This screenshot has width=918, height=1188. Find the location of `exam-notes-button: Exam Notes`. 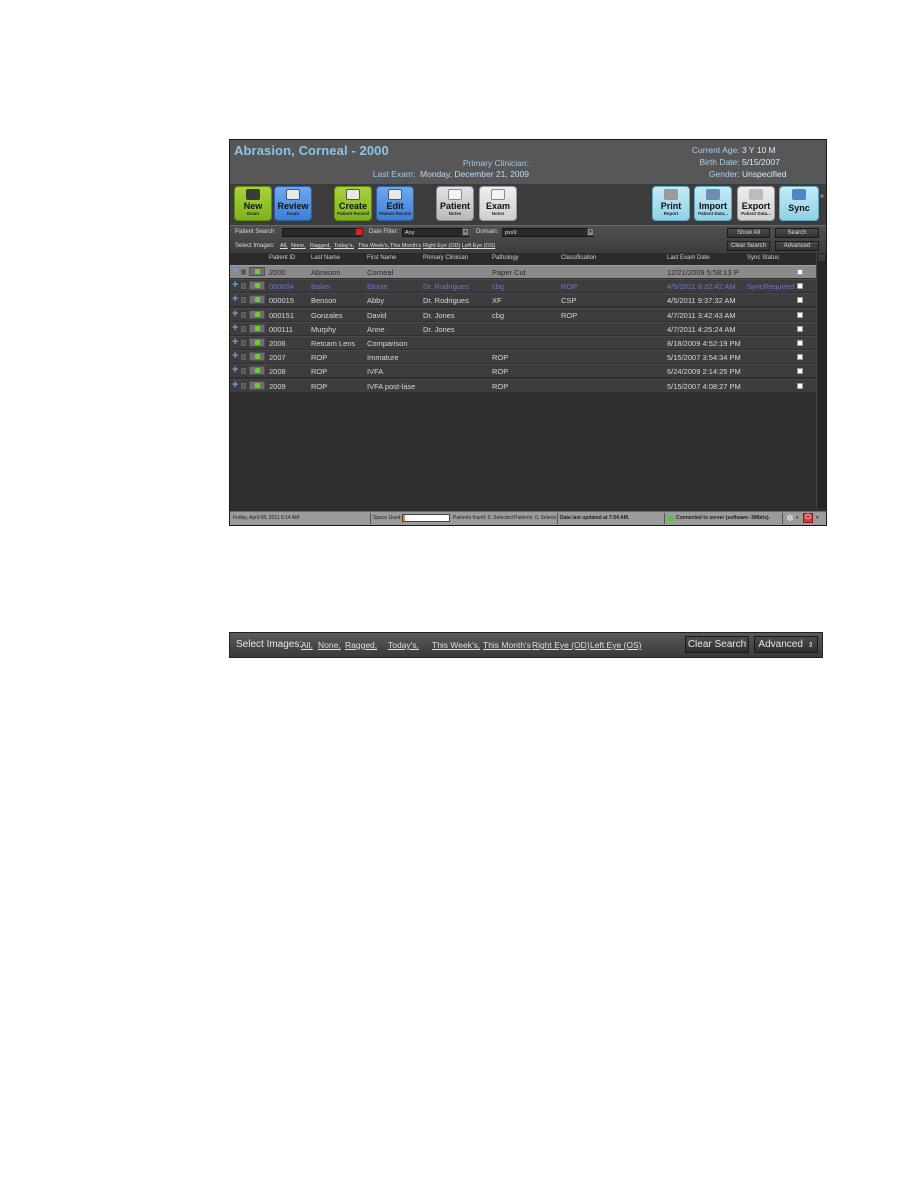

exam-notes-button: Exam Notes is located at coordinates (498, 203).